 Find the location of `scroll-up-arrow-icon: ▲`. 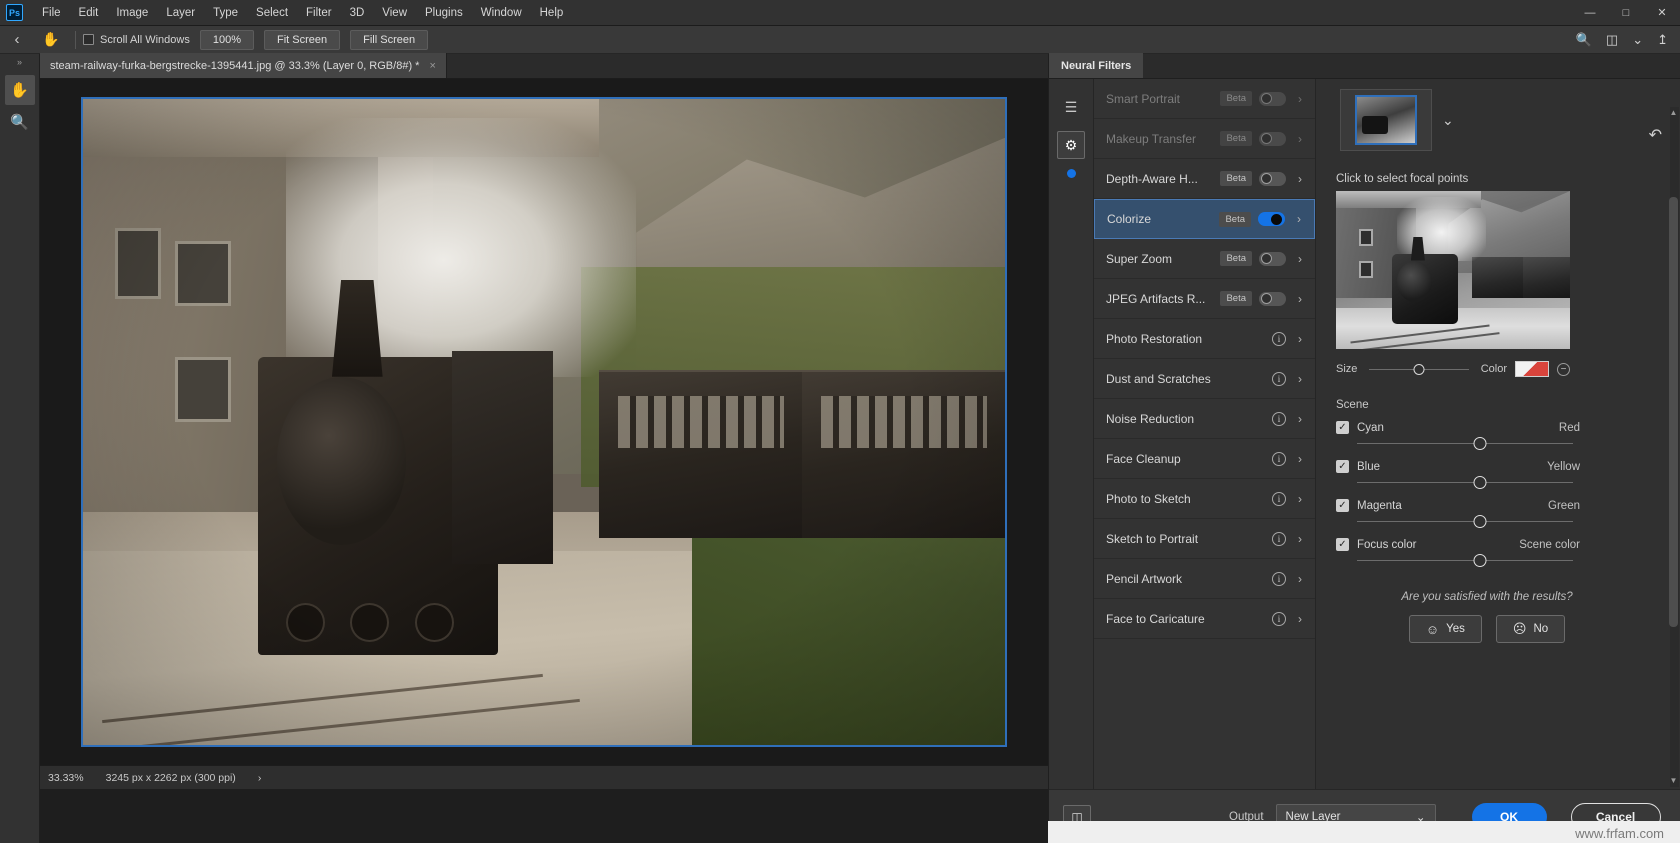

scroll-up-arrow-icon: ▲ is located at coordinates (1673, 113).